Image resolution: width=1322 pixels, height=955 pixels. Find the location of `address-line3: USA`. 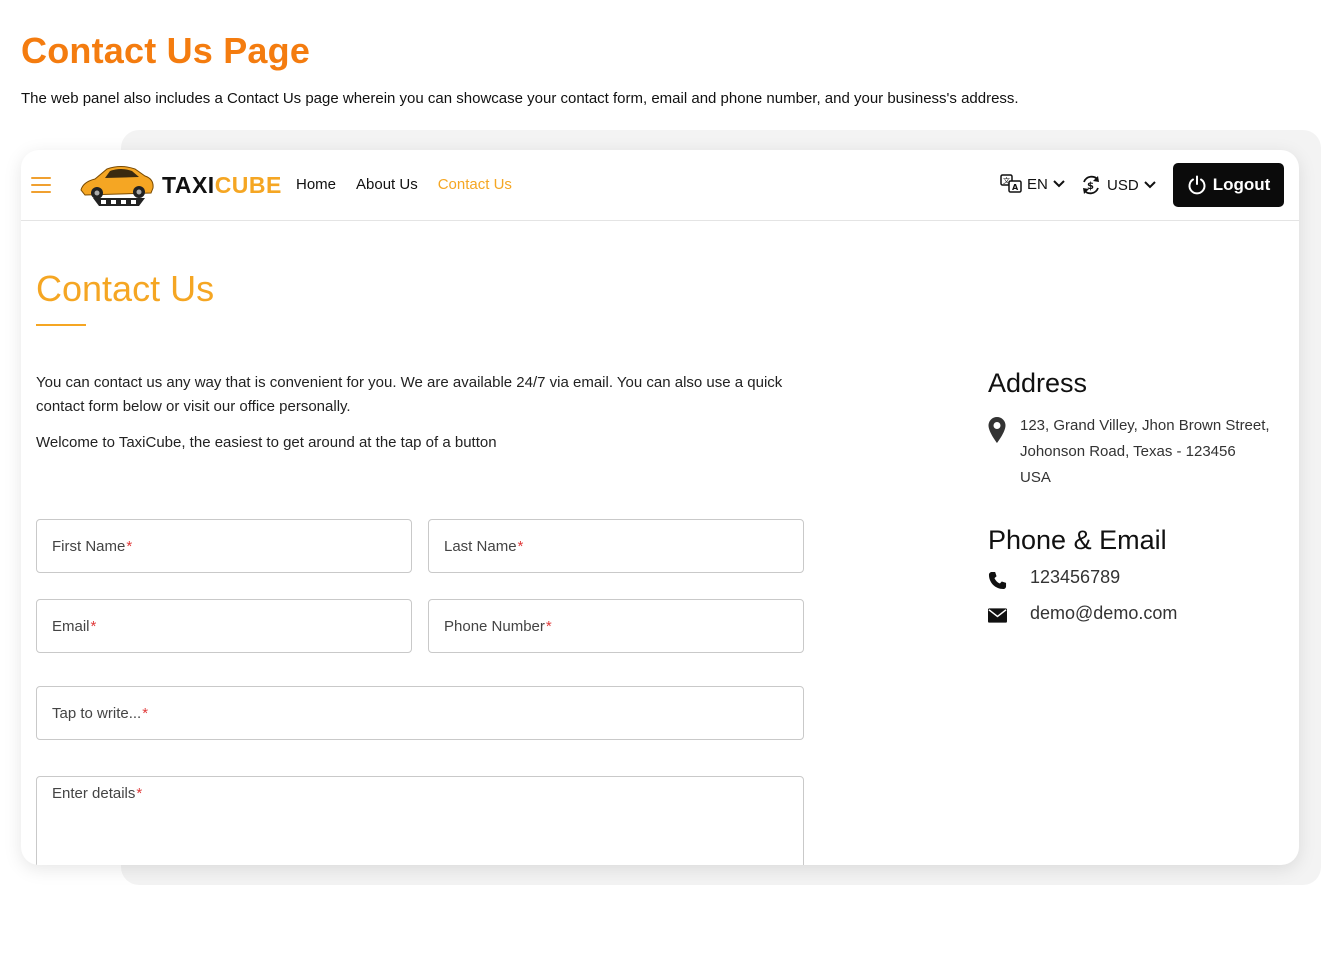

address-line3: USA is located at coordinates (1035, 477).